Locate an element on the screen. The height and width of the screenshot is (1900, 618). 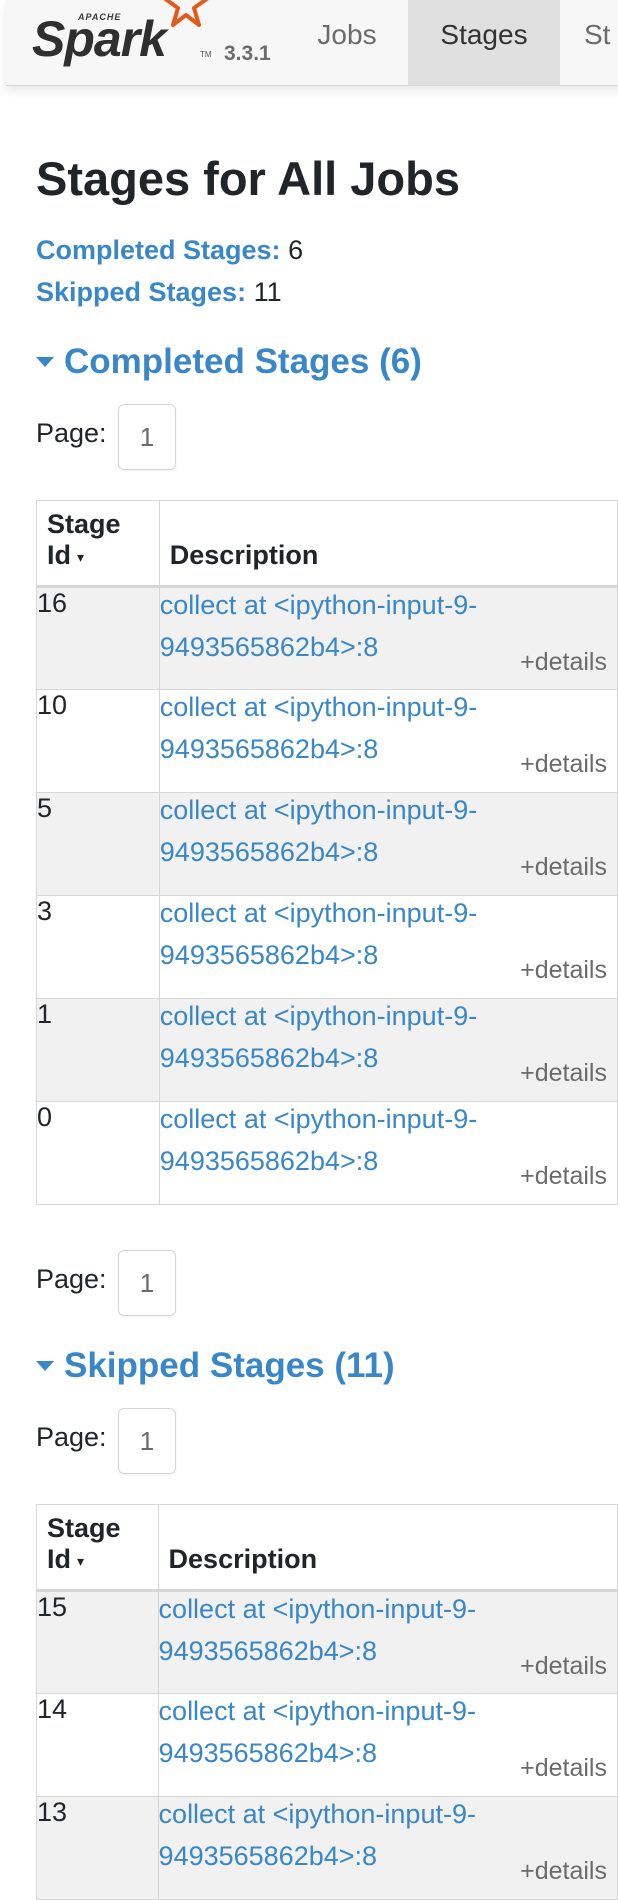
summary-completed-link: Completed Stages: is located at coordinates (158, 250).